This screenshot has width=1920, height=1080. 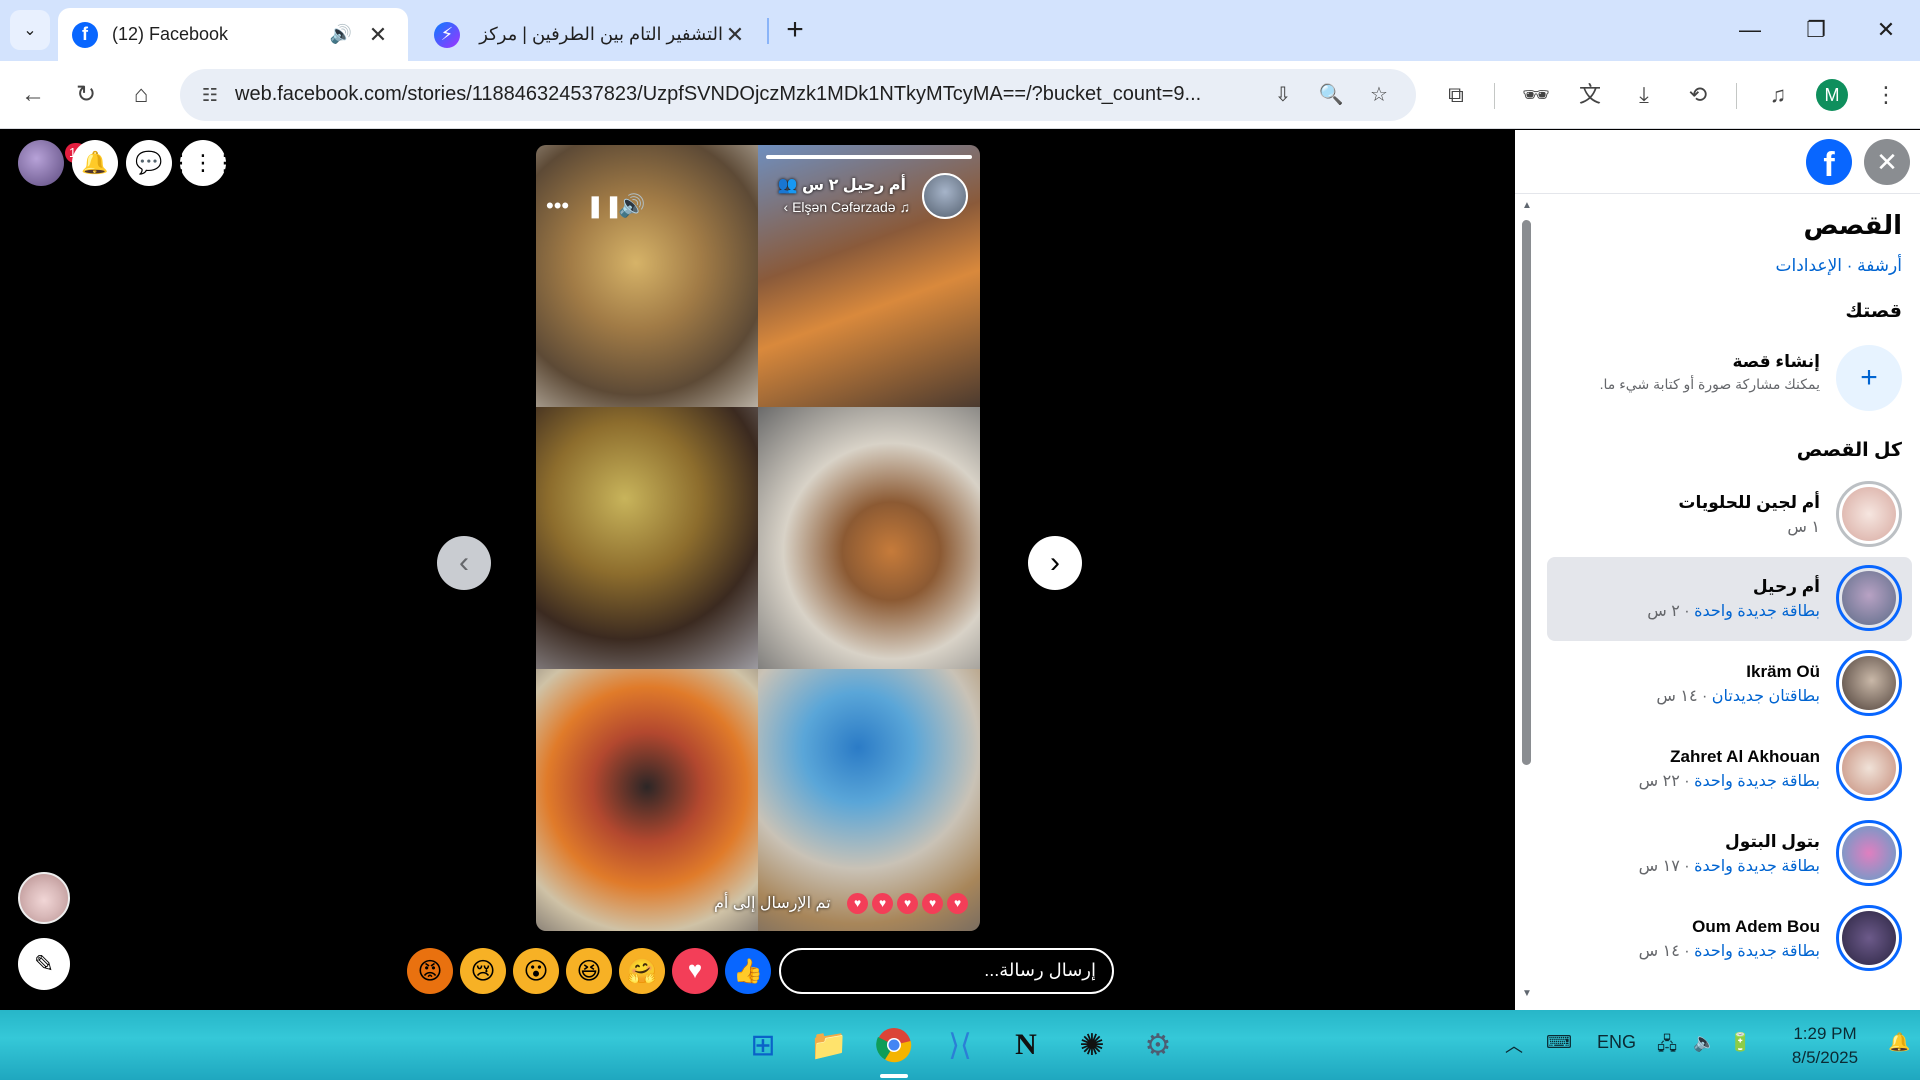 I want to click on history-icon: ⟲, so click(x=1698, y=95).